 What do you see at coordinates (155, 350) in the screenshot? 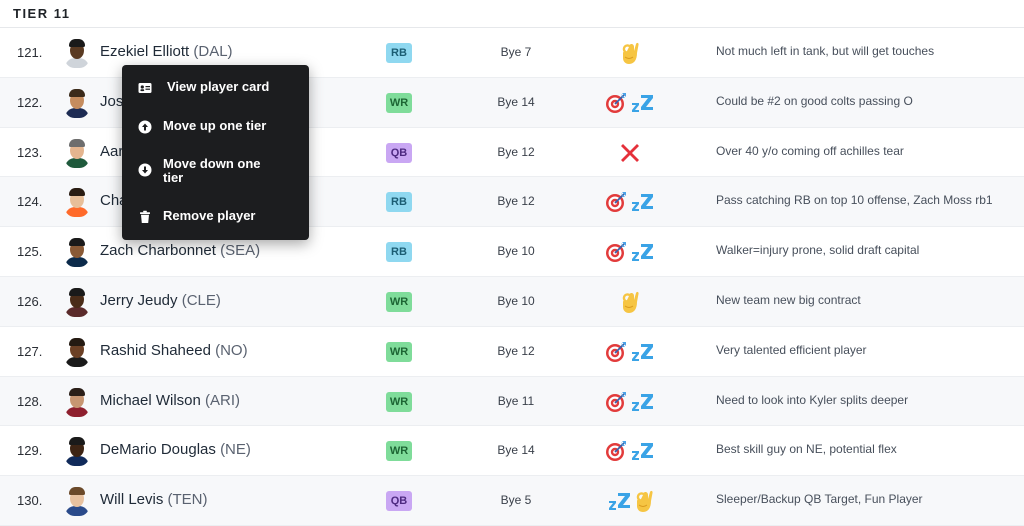
I see `player-name-text: Rashid Shaheed` at bounding box center [155, 350].